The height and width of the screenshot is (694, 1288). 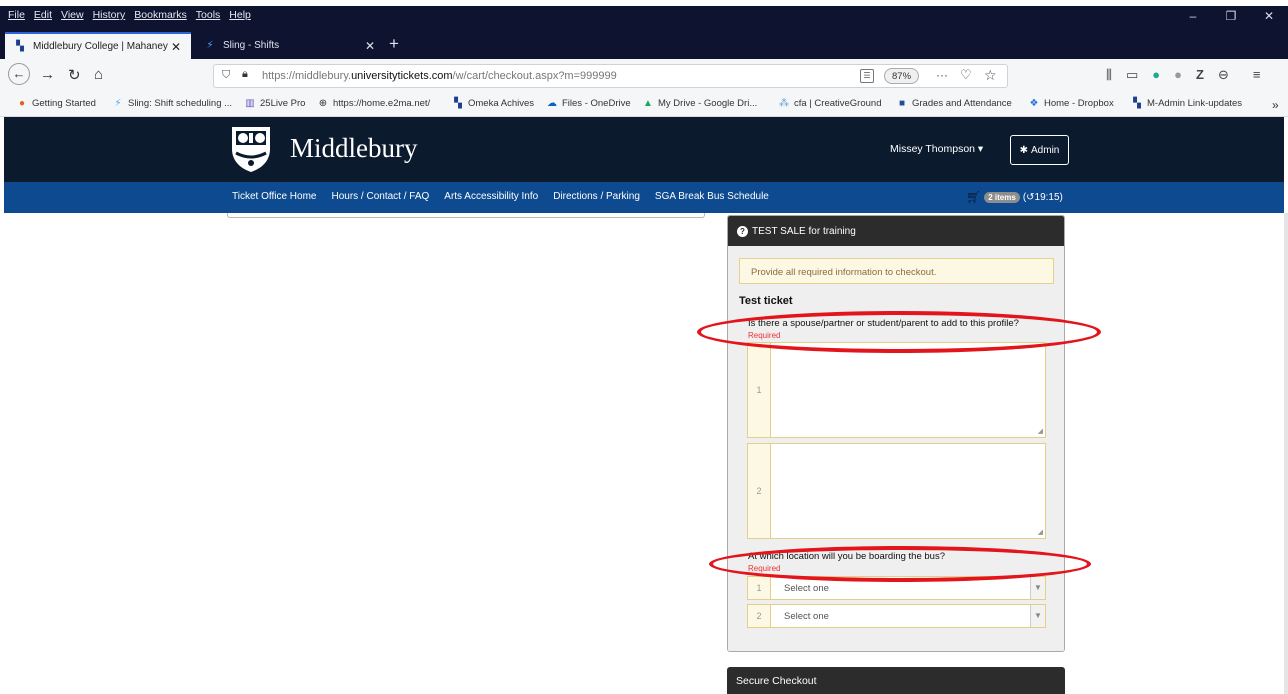 I want to click on tab-middlebury: ▚ Middlebury College | Mahaney ✕, so click(x=98, y=45).